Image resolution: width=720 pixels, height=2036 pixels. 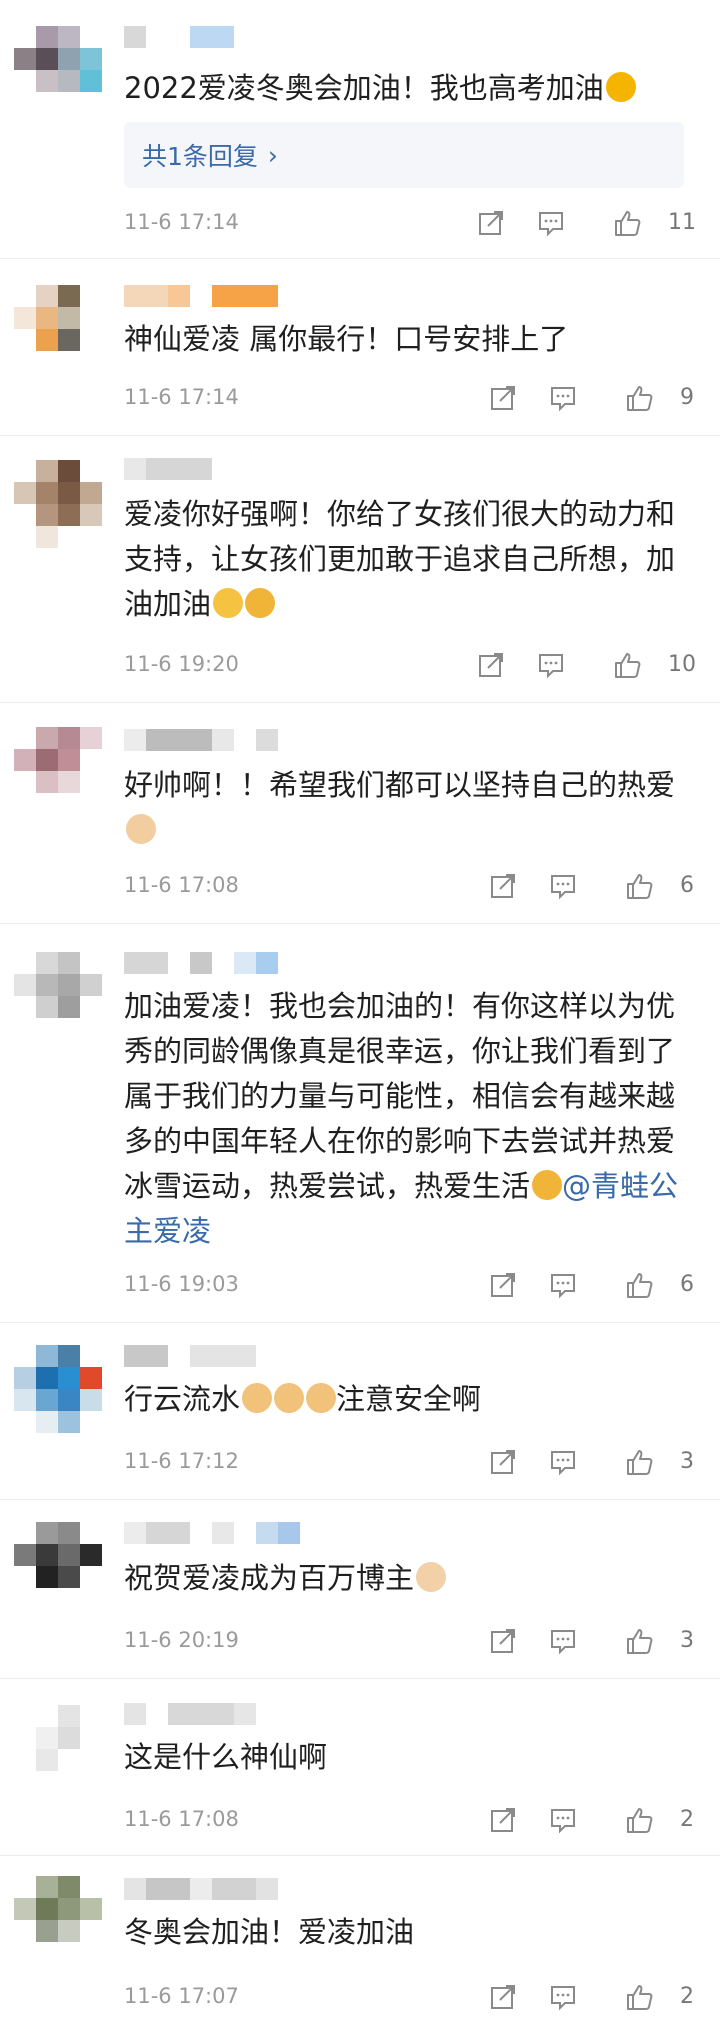 I want to click on comment-text: 2022爱凌冬奥会加油！我也高考加油, so click(x=404, y=88).